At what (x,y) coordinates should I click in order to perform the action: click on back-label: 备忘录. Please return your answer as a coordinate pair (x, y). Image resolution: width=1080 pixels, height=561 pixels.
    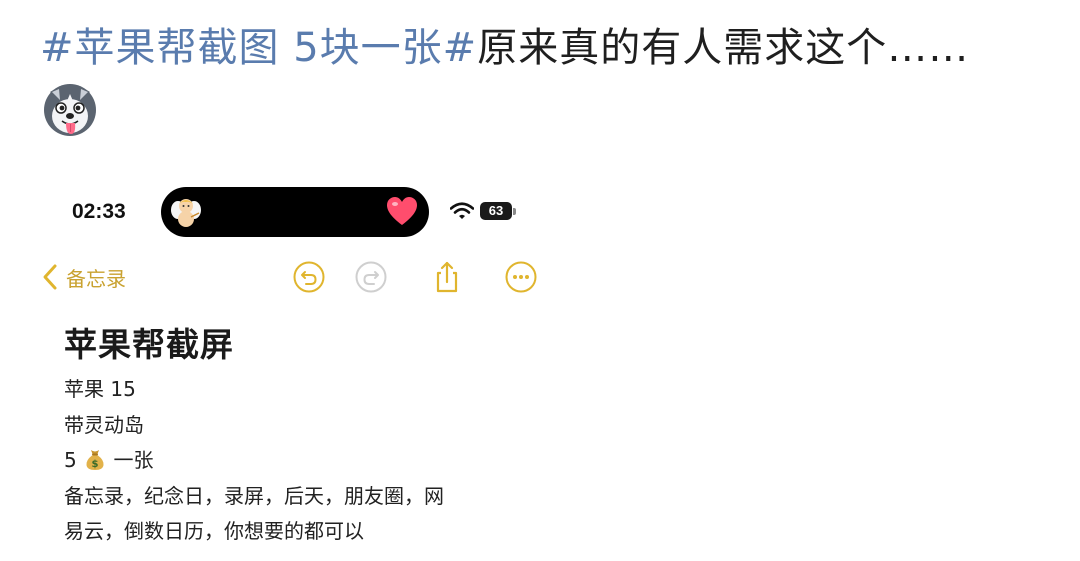
    Looking at the image, I should click on (96, 278).